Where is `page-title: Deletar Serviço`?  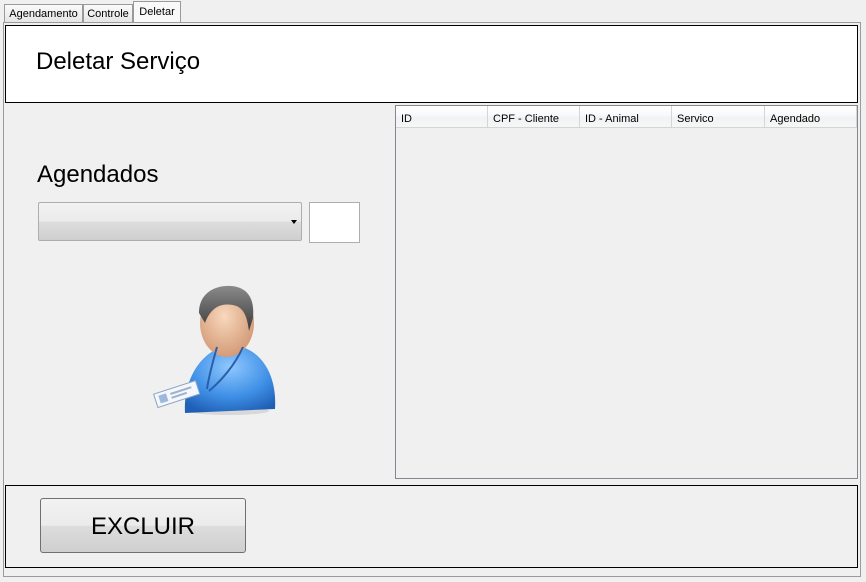 page-title: Deletar Serviço is located at coordinates (118, 61).